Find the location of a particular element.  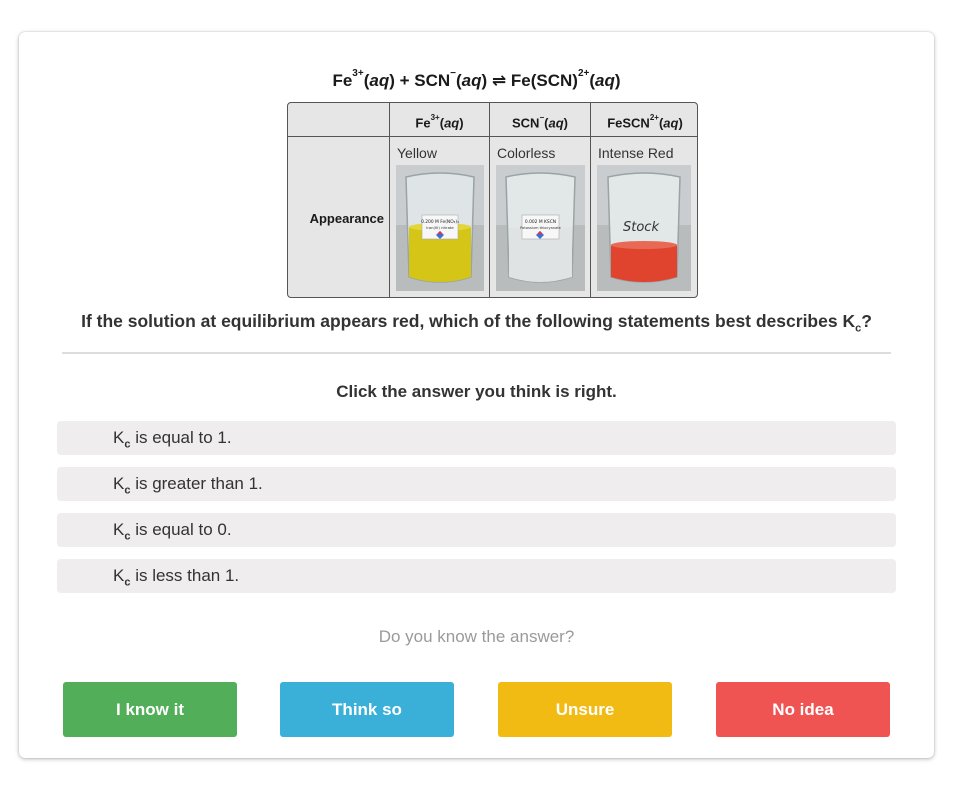

svg-text: Potassium thiocyanate is located at coordinates (541, 228).